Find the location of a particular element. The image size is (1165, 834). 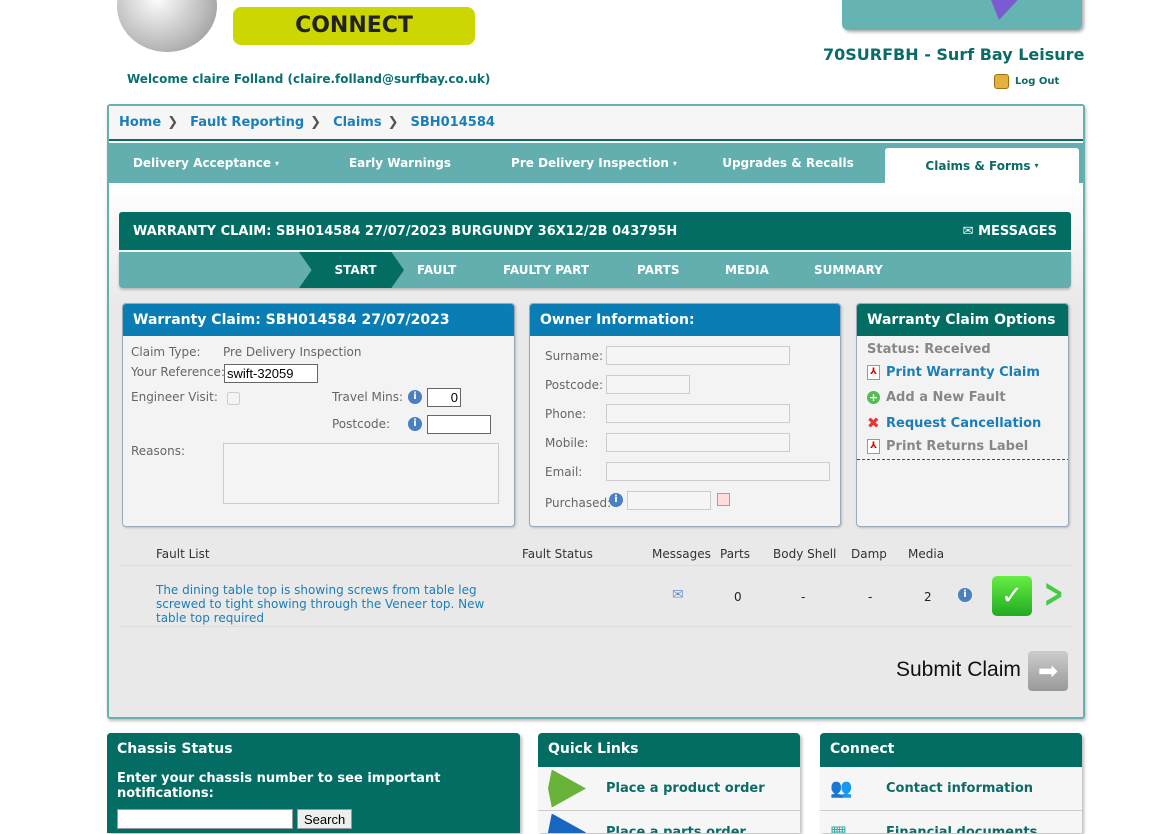

lock-icon is located at coordinates (1001, 81).